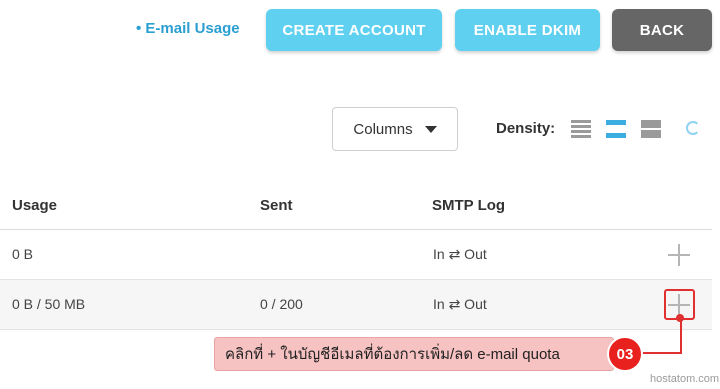  Describe the element at coordinates (662, 30) in the screenshot. I see `back-button: BACK` at that location.